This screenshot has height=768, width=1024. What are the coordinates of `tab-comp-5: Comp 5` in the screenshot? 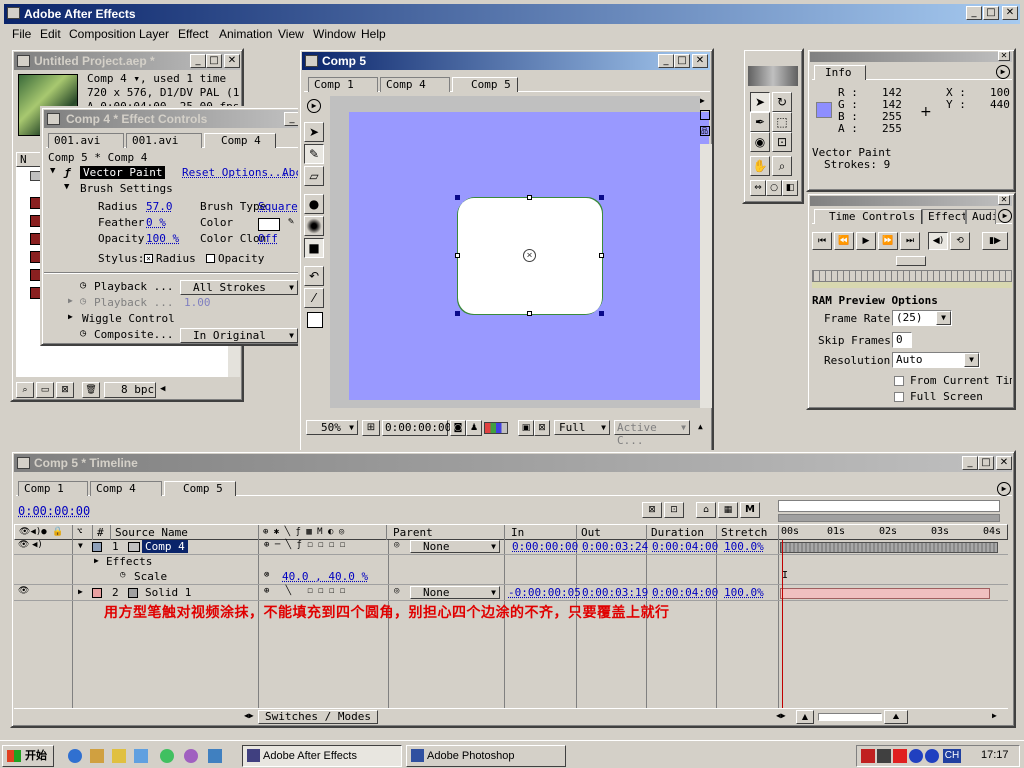 It's located at (200, 488).